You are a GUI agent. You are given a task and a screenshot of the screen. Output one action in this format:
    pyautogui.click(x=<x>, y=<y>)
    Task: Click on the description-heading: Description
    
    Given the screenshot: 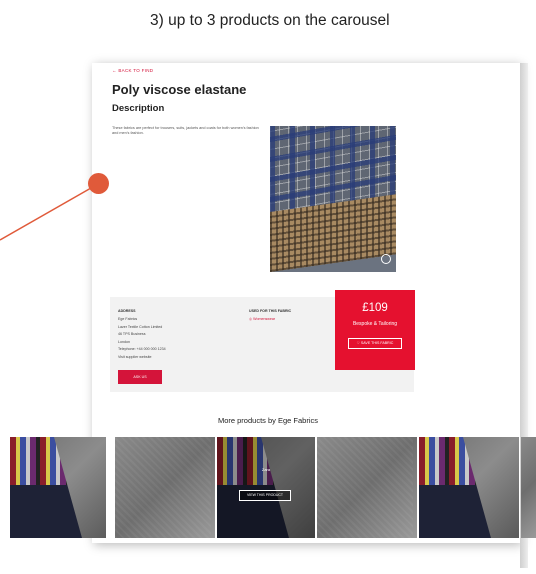 What is the action you would take?
    pyautogui.click(x=138, y=108)
    